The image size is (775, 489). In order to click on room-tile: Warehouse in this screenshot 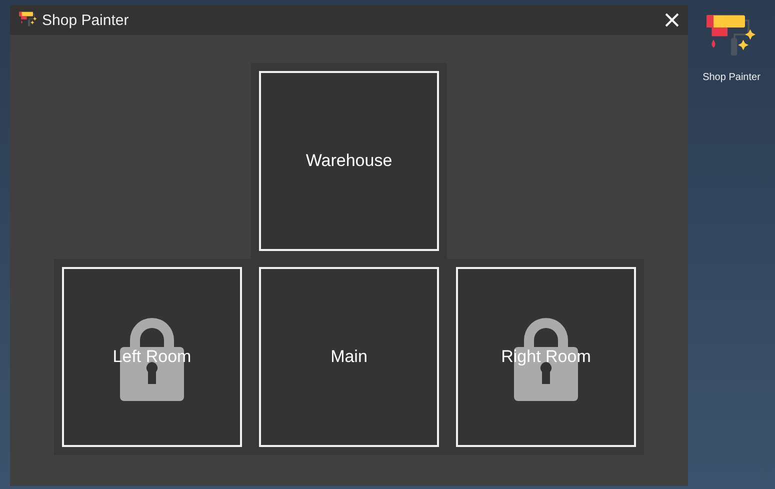, I will do `click(349, 161)`.